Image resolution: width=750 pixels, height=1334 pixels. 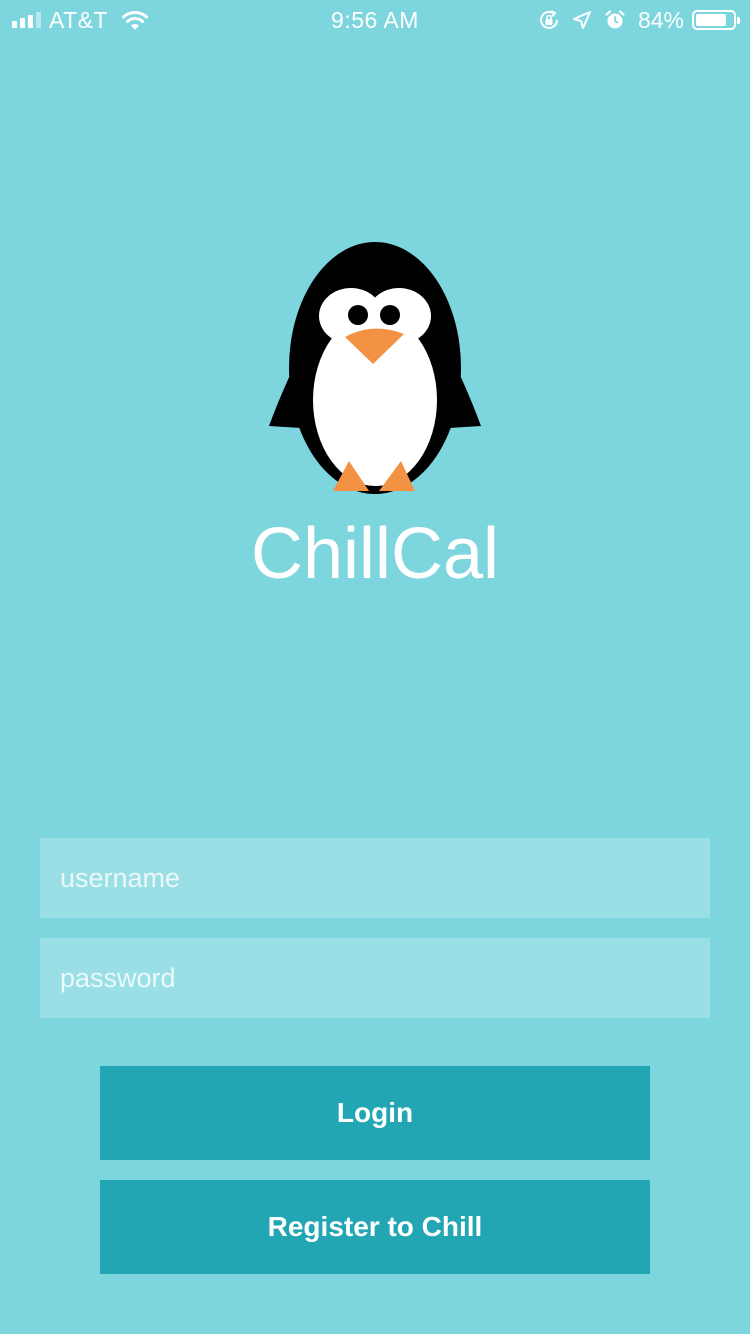 What do you see at coordinates (660, 19) in the screenshot?
I see `battery-percent: 84%` at bounding box center [660, 19].